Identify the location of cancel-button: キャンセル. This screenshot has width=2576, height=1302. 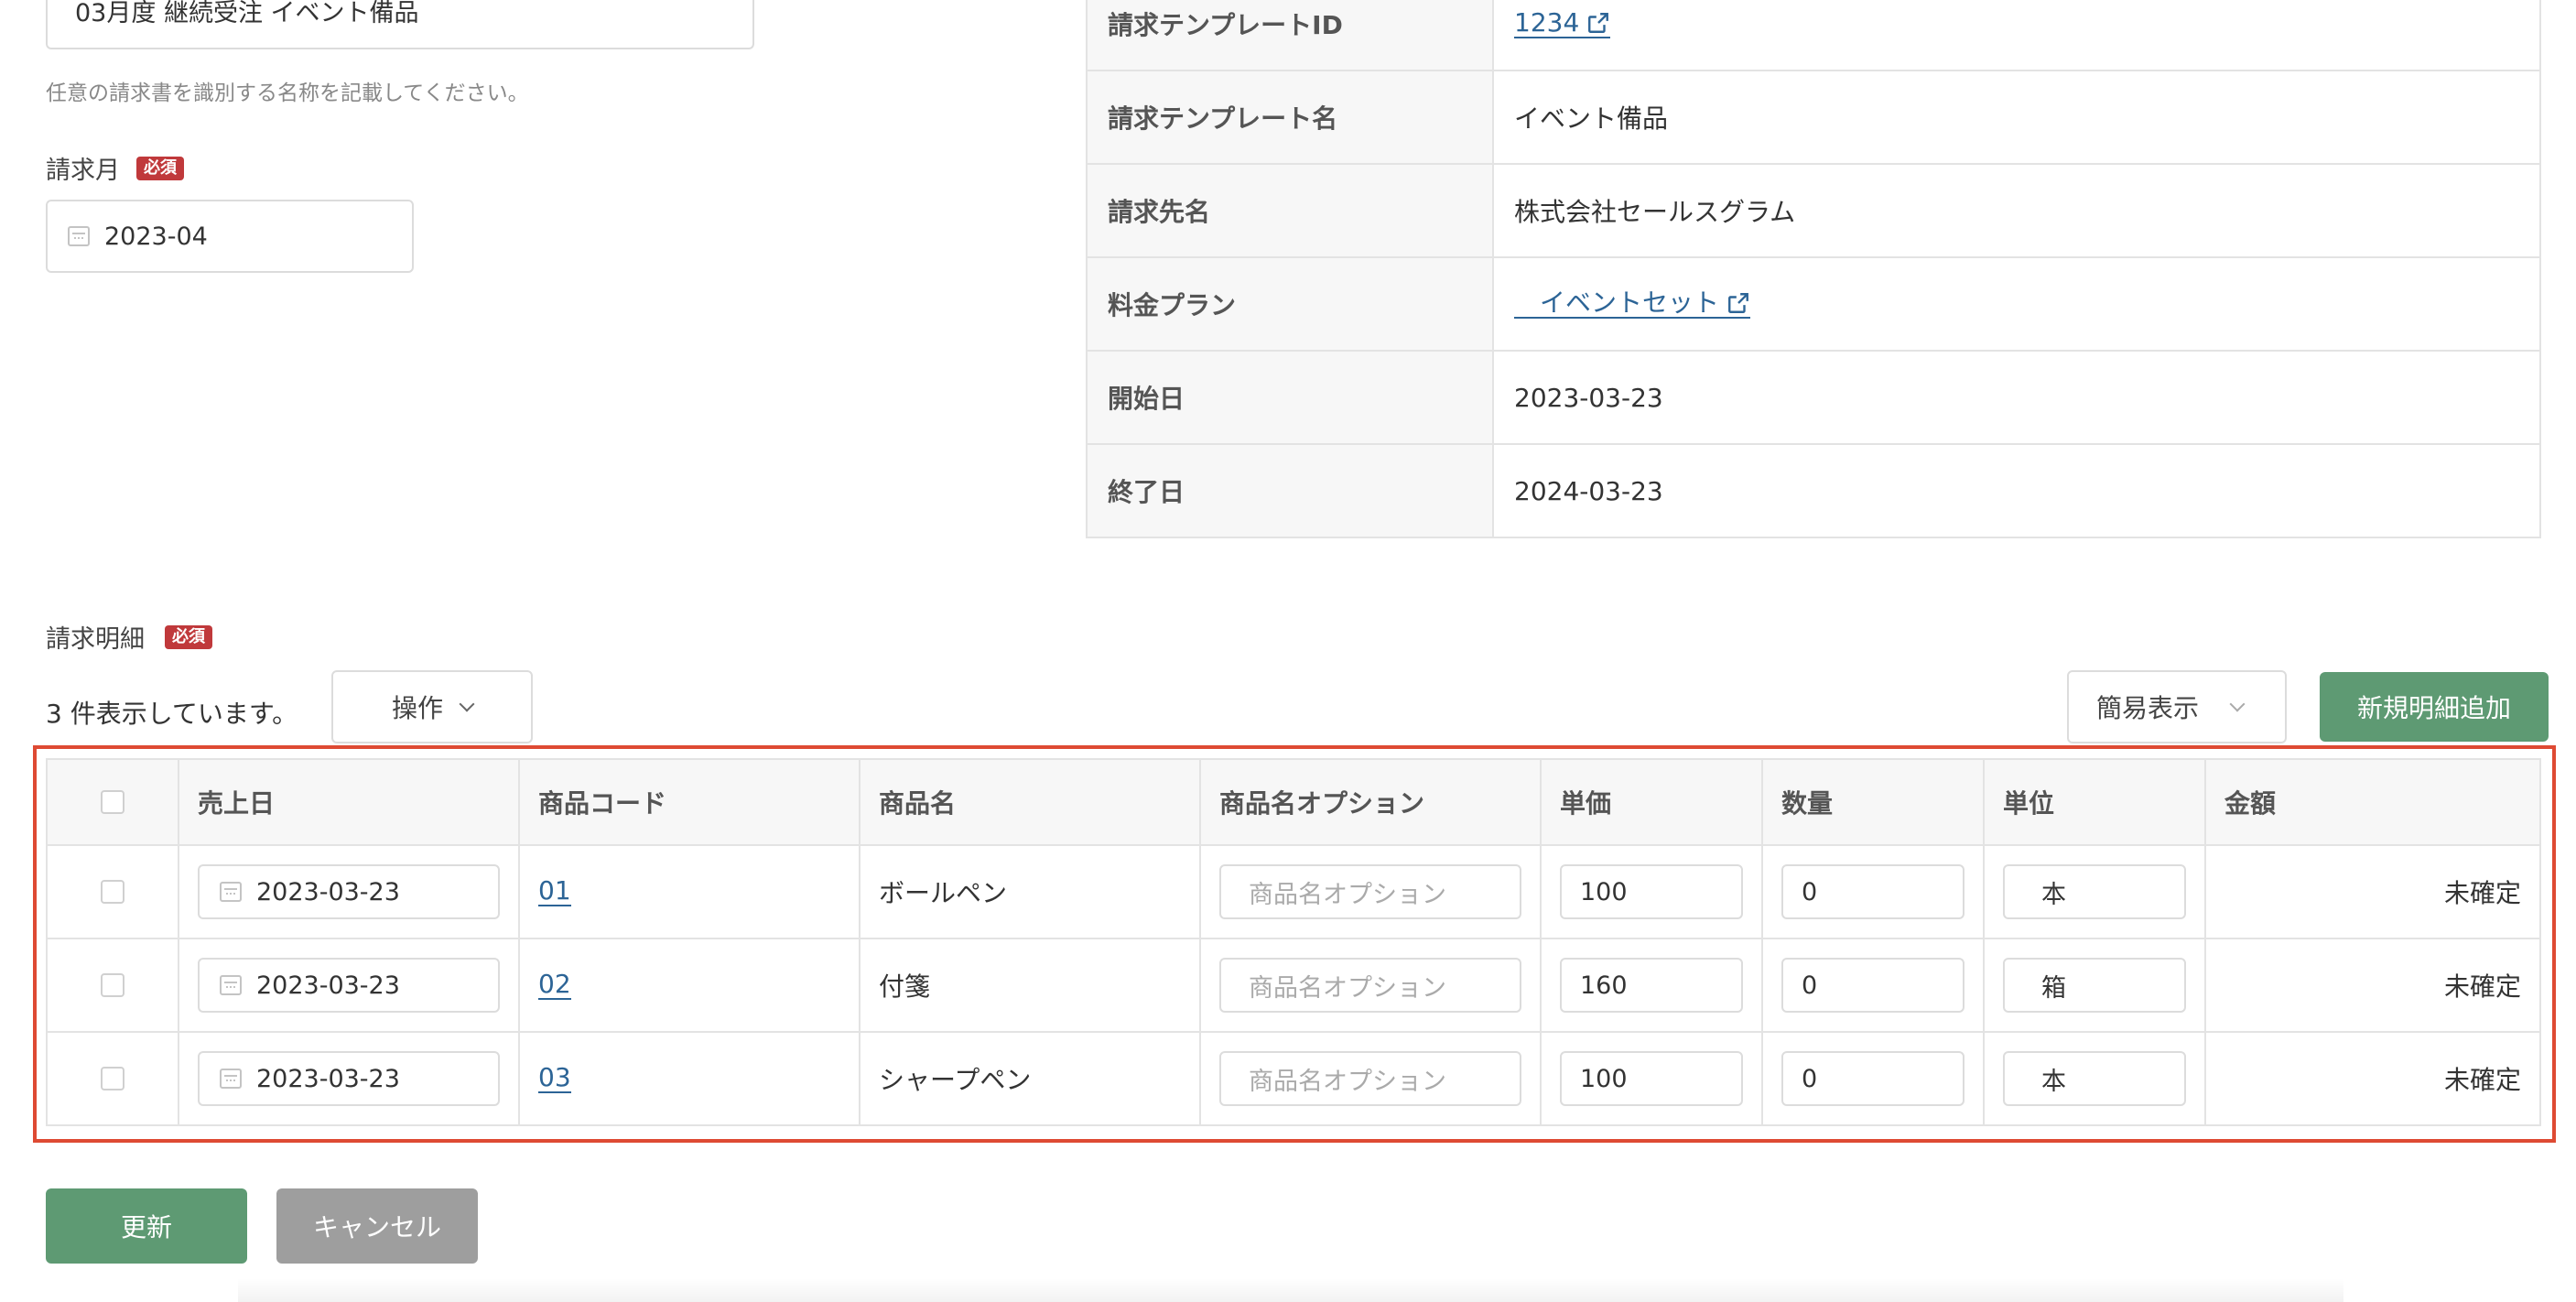
(377, 1226).